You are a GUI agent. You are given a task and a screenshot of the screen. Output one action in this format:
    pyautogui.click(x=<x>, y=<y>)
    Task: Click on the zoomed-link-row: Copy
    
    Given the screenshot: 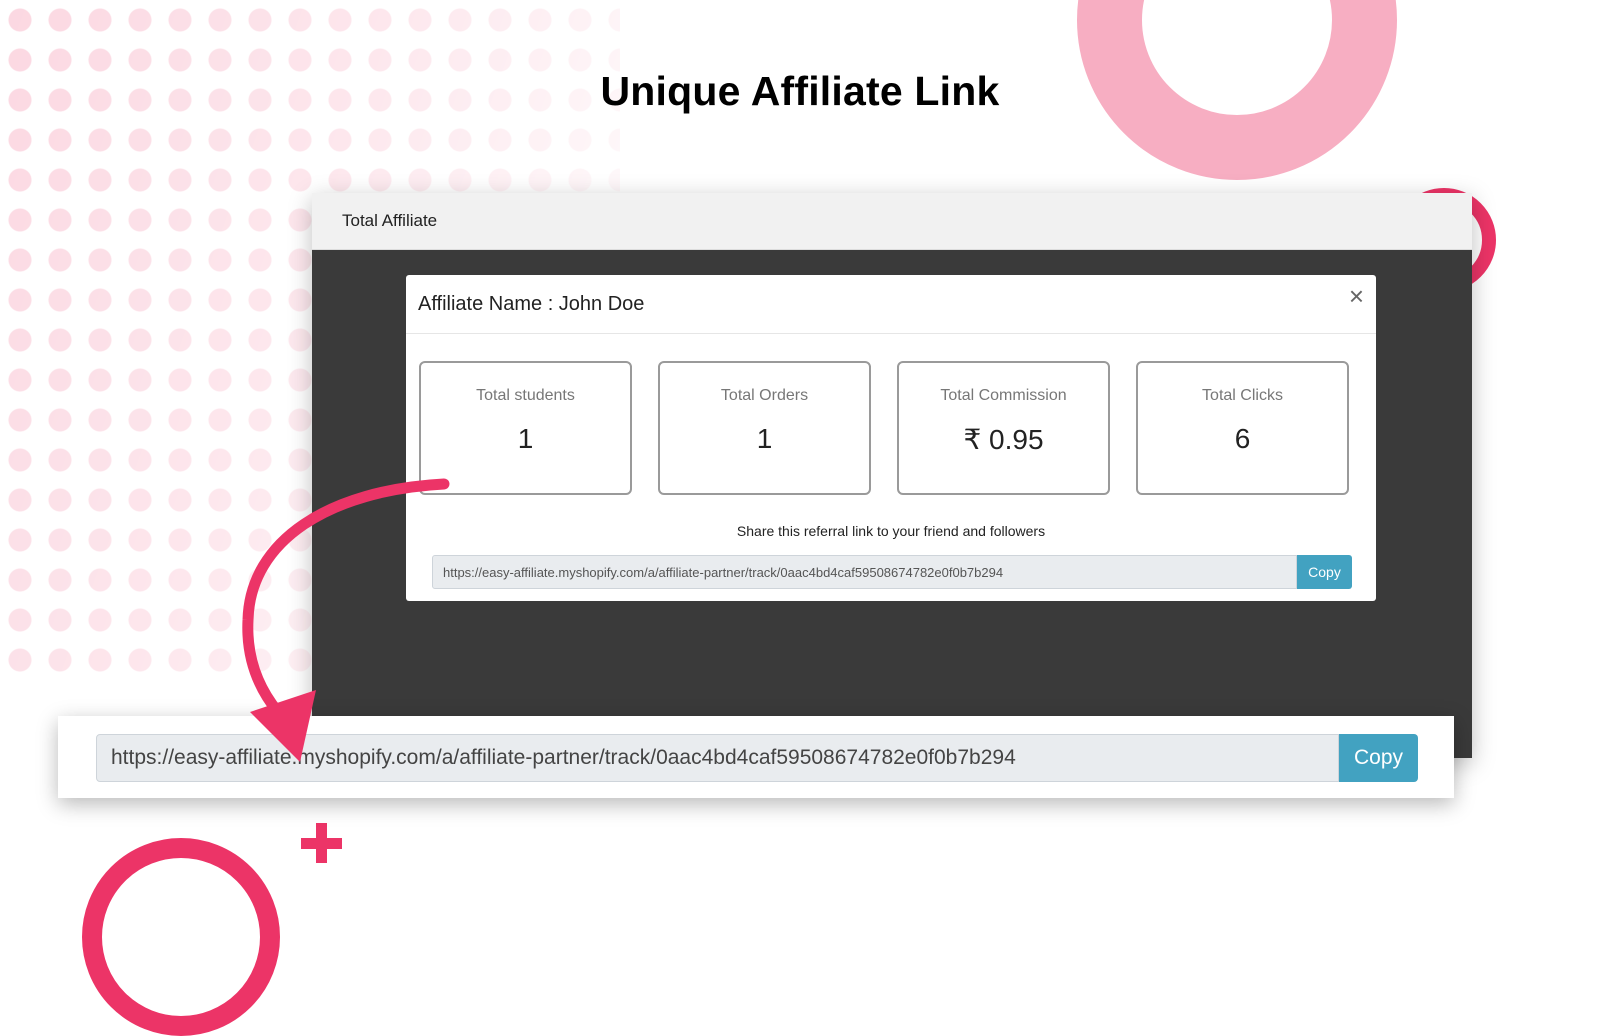 What is the action you would take?
    pyautogui.click(x=757, y=758)
    